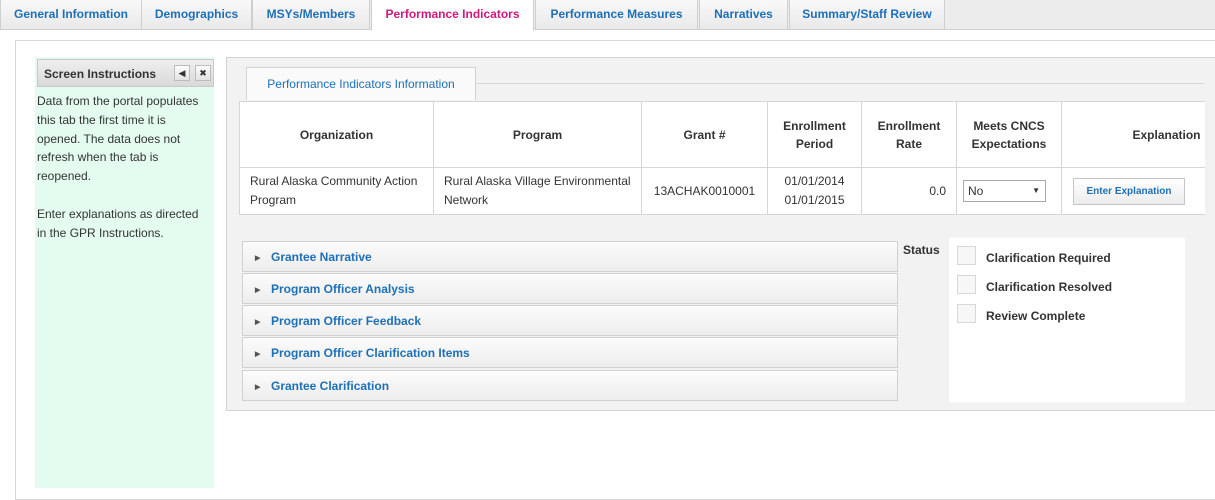 This screenshot has width=1215, height=500. Describe the element at coordinates (346, 321) in the screenshot. I see `accordion-label: Program Officer Feedback` at that location.